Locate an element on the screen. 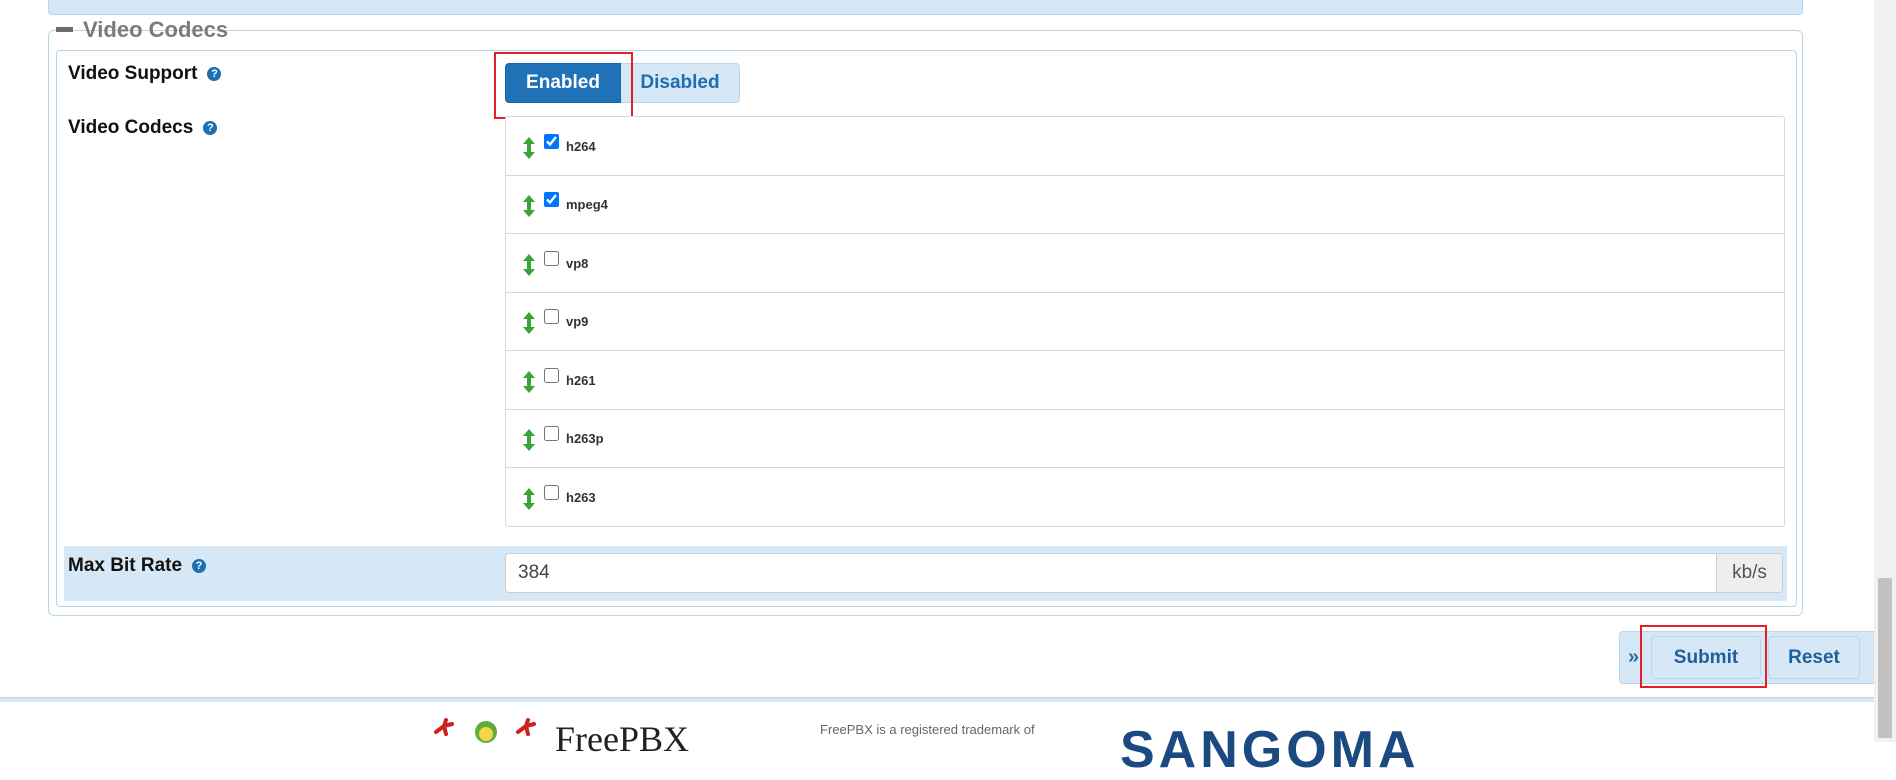 The height and width of the screenshot is (780, 1896). video-codecs-label: Video Codecs ? is located at coordinates (143, 128).